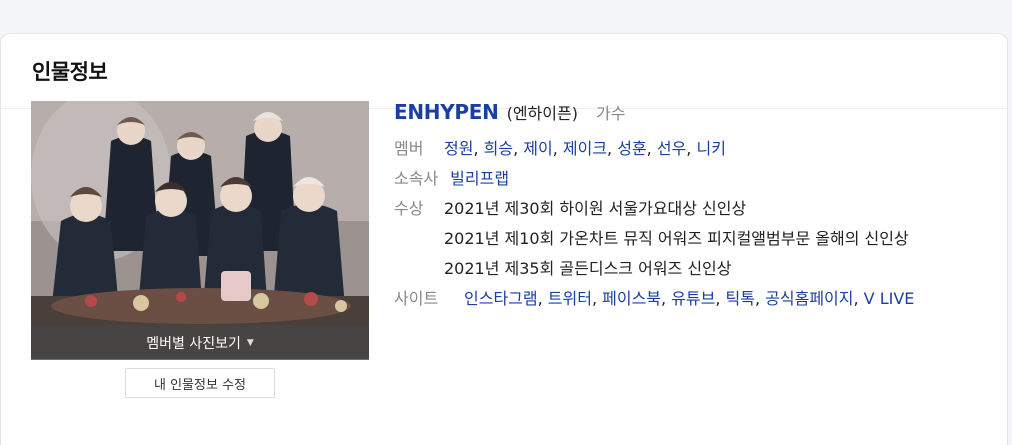  Describe the element at coordinates (570, 298) in the screenshot. I see `site-link-twitter: 트위터` at that location.